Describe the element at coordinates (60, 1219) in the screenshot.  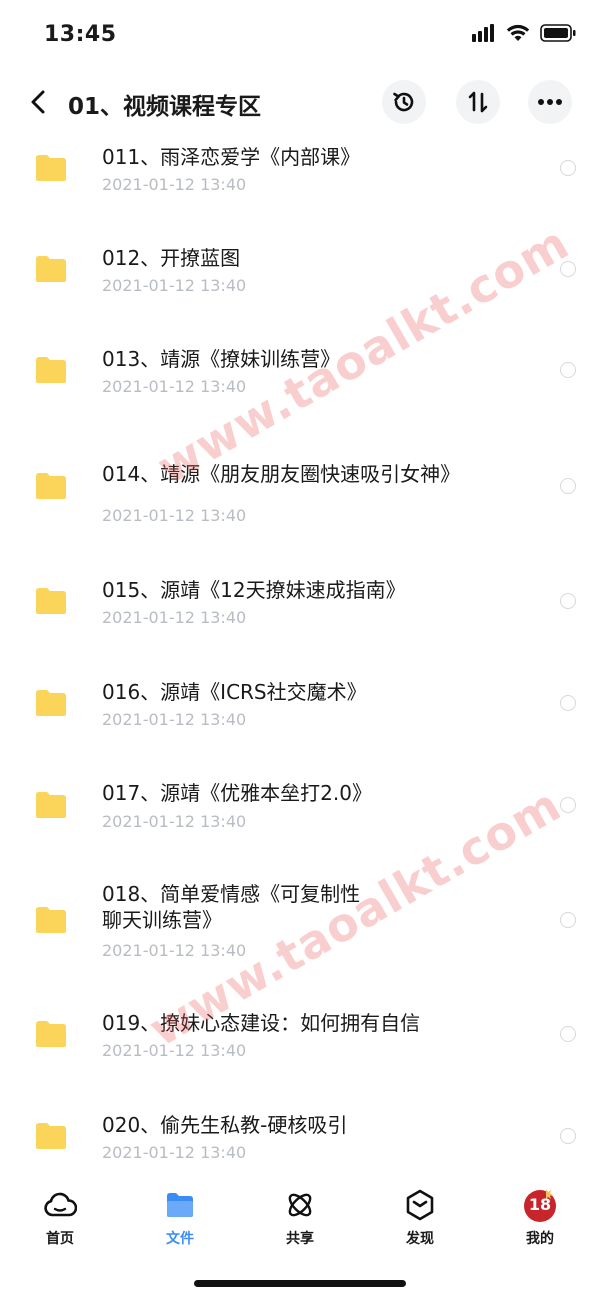
I see `tab-home: 首页` at that location.